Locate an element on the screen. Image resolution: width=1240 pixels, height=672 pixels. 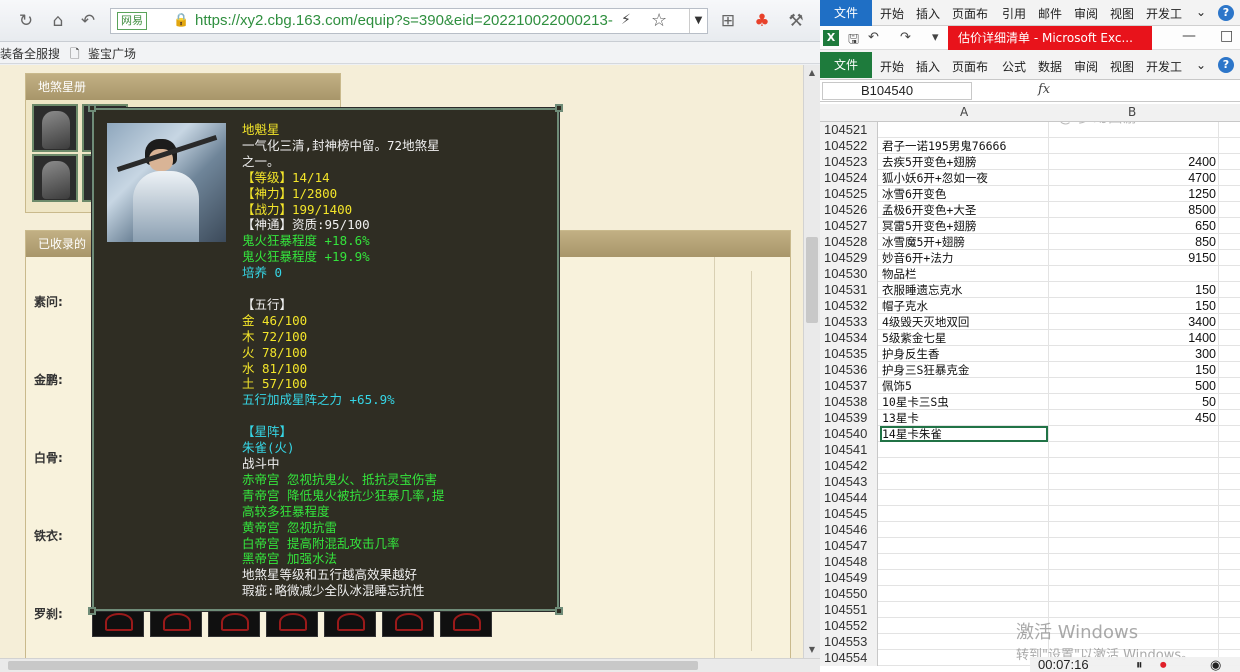
row-number: 104547 is located at coordinates (849, 546).